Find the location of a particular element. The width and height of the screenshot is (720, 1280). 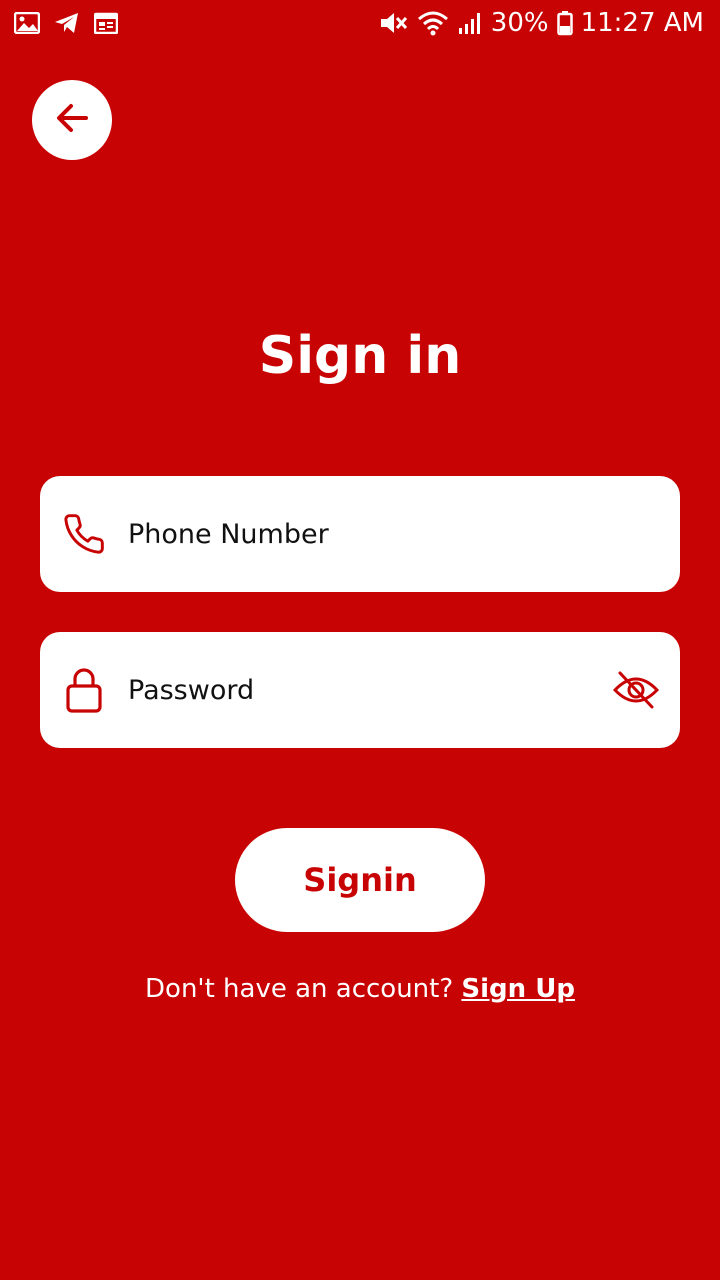

back-button is located at coordinates (72, 120).